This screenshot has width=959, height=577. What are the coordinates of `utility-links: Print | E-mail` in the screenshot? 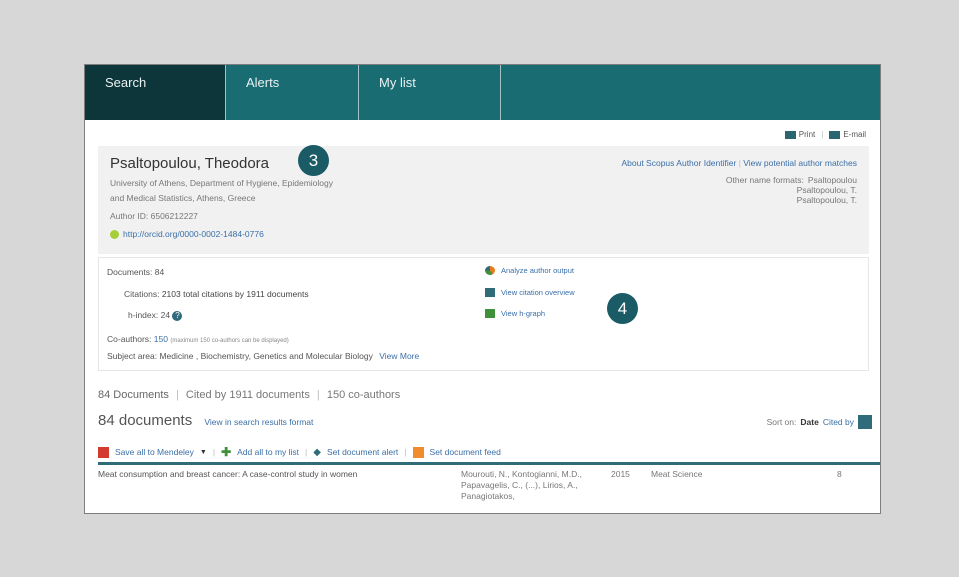 It's located at (825, 134).